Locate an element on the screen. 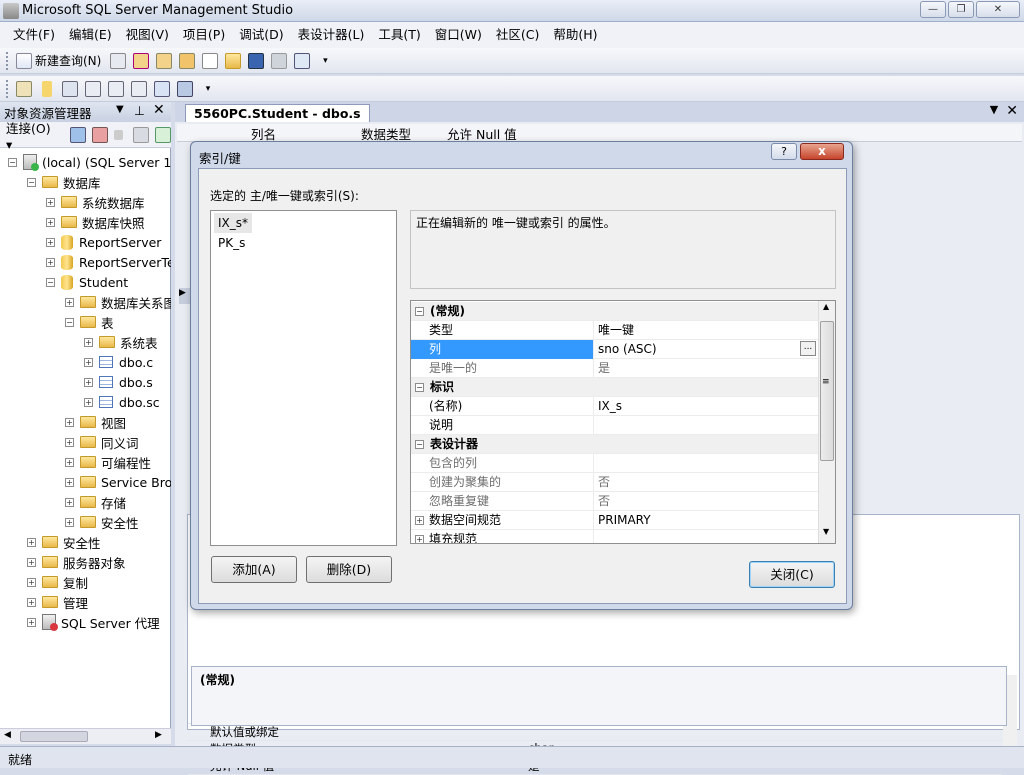 The width and height of the screenshot is (1024, 775). fulltext-index-button is located at coordinates (116, 89).